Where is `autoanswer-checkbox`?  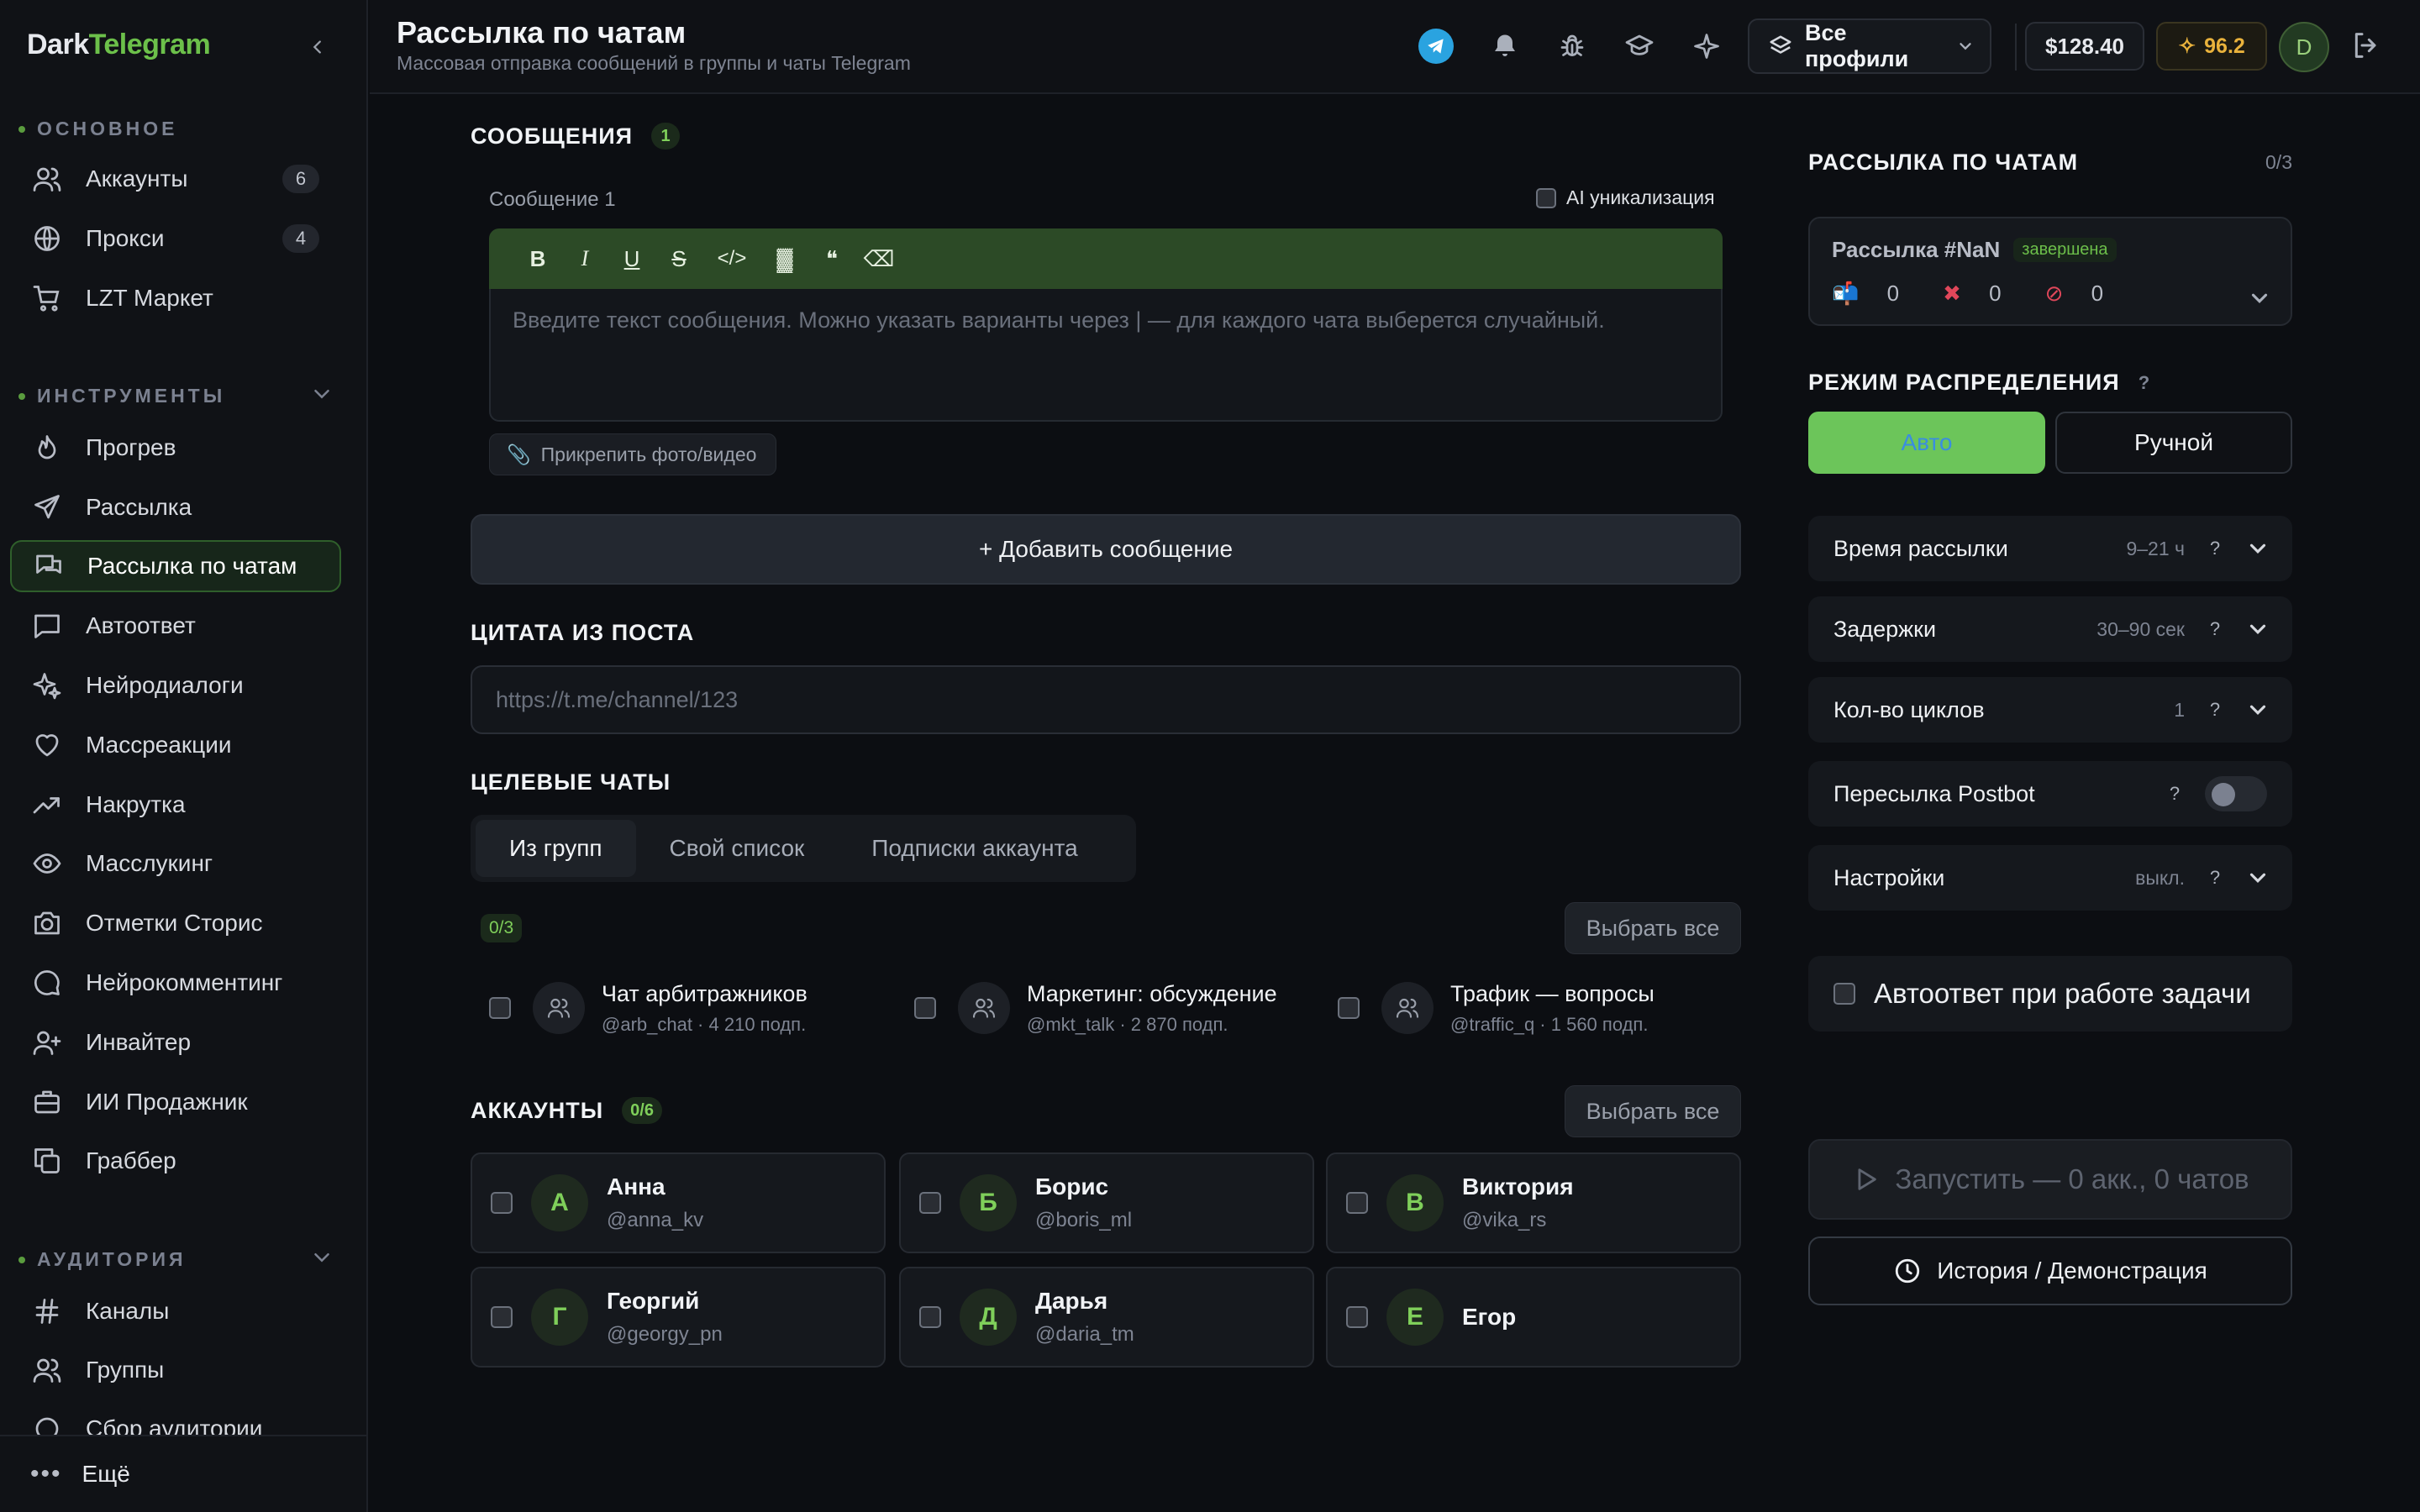
autoanswer-checkbox is located at coordinates (1844, 994).